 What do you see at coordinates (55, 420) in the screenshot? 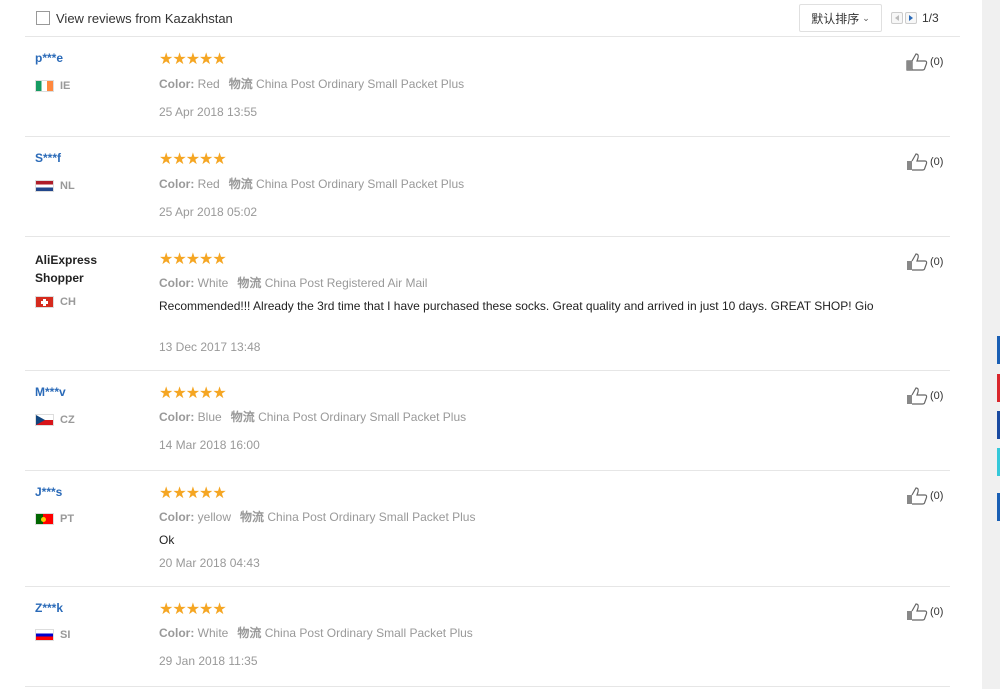
I see `reviewer-country: CZ` at bounding box center [55, 420].